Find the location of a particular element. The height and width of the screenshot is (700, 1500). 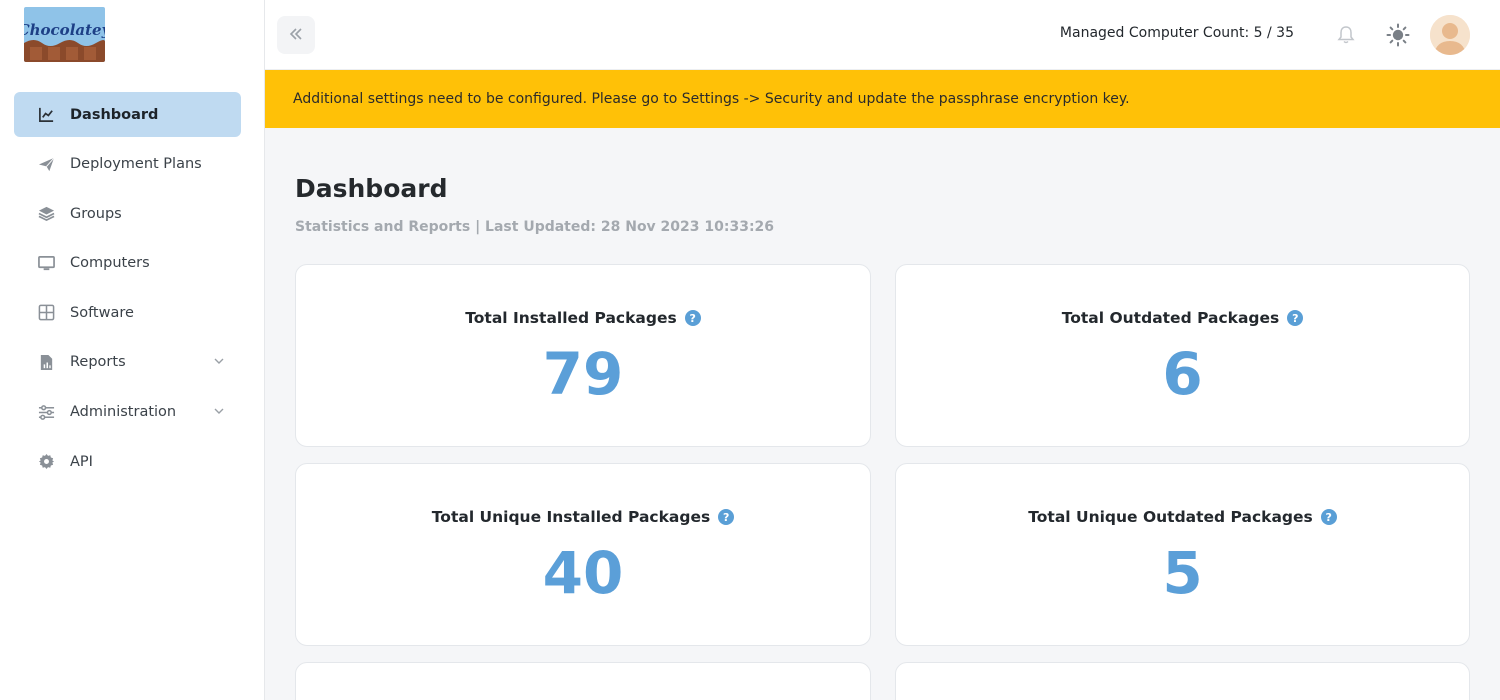

card-value: 5 is located at coordinates (1182, 573).